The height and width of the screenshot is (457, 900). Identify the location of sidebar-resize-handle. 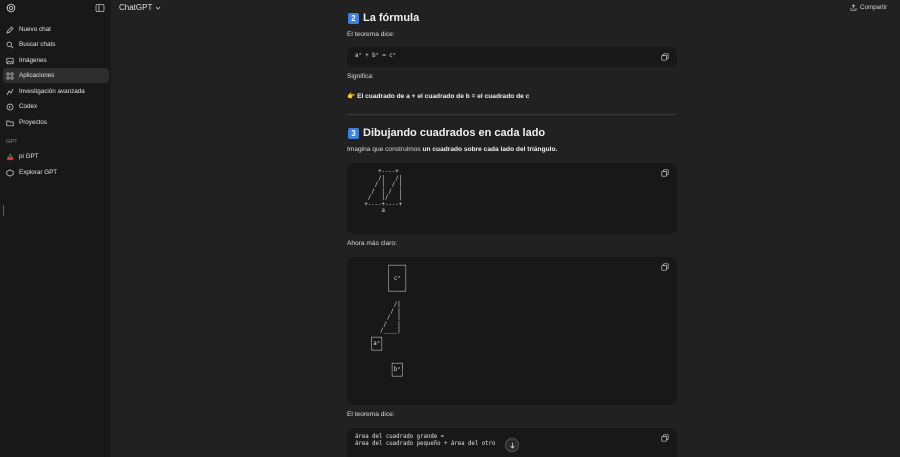
(3, 210).